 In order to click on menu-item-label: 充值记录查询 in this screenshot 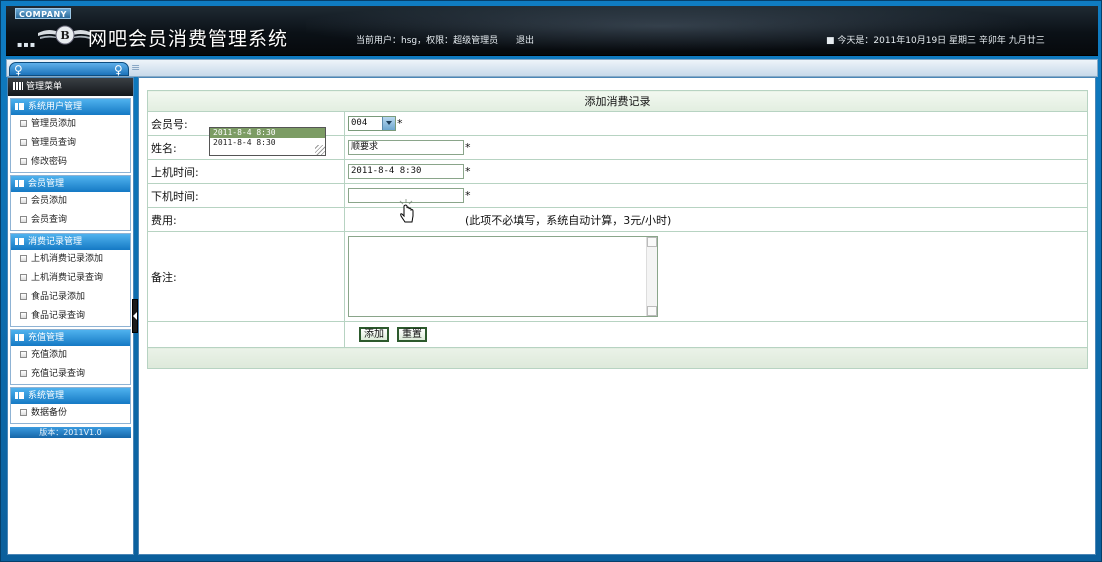, I will do `click(58, 374)`.